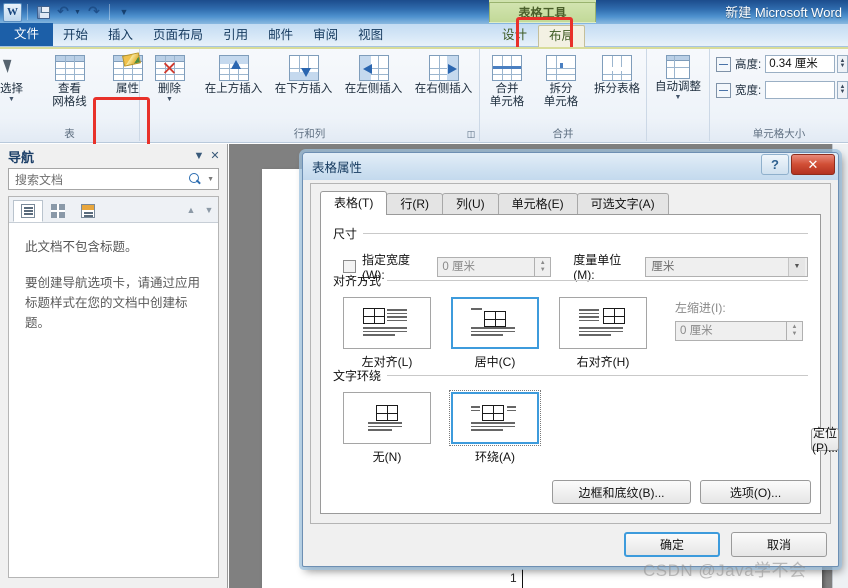 The image size is (848, 588). I want to click on tab-insert: 插入, so click(120, 35).